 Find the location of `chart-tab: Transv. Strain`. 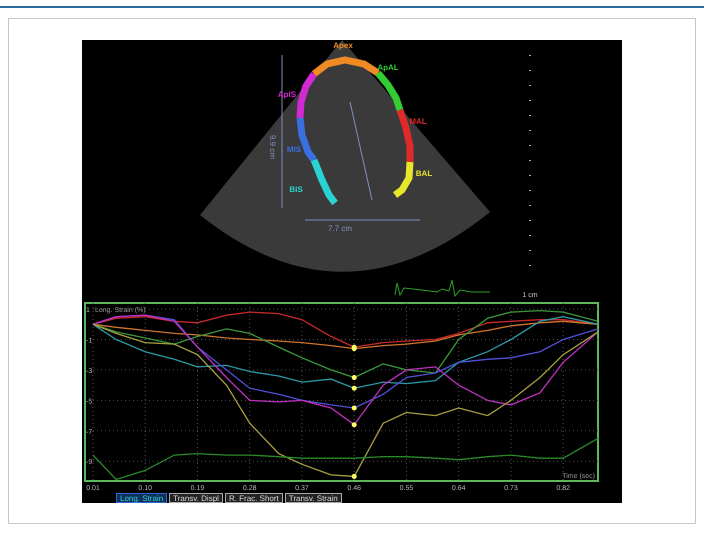

chart-tab: Transv. Strain is located at coordinates (313, 498).